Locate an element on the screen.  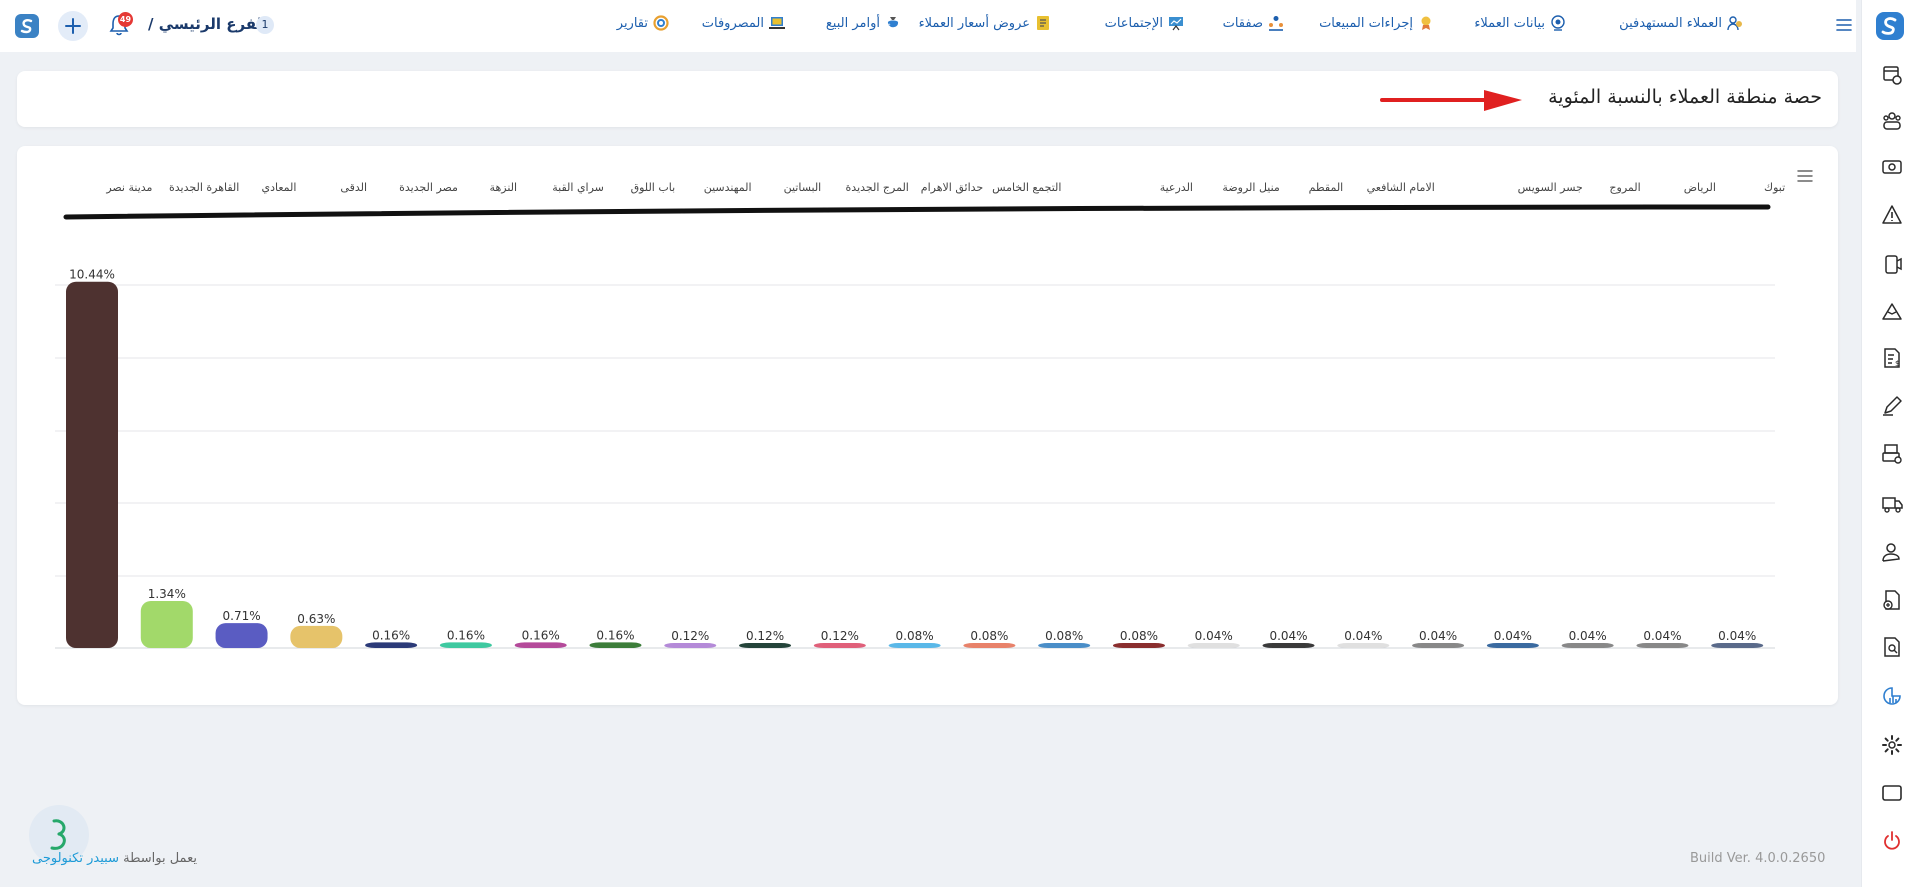
loader-icon is located at coordinates (58, 834).